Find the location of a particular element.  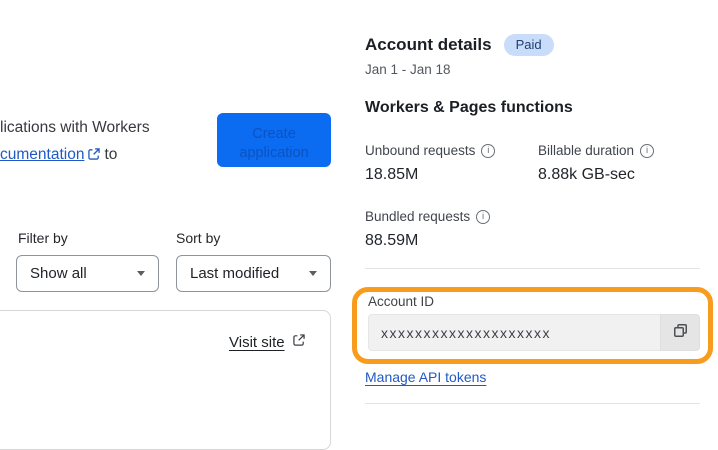

create-application-button: Create application is located at coordinates (274, 140).